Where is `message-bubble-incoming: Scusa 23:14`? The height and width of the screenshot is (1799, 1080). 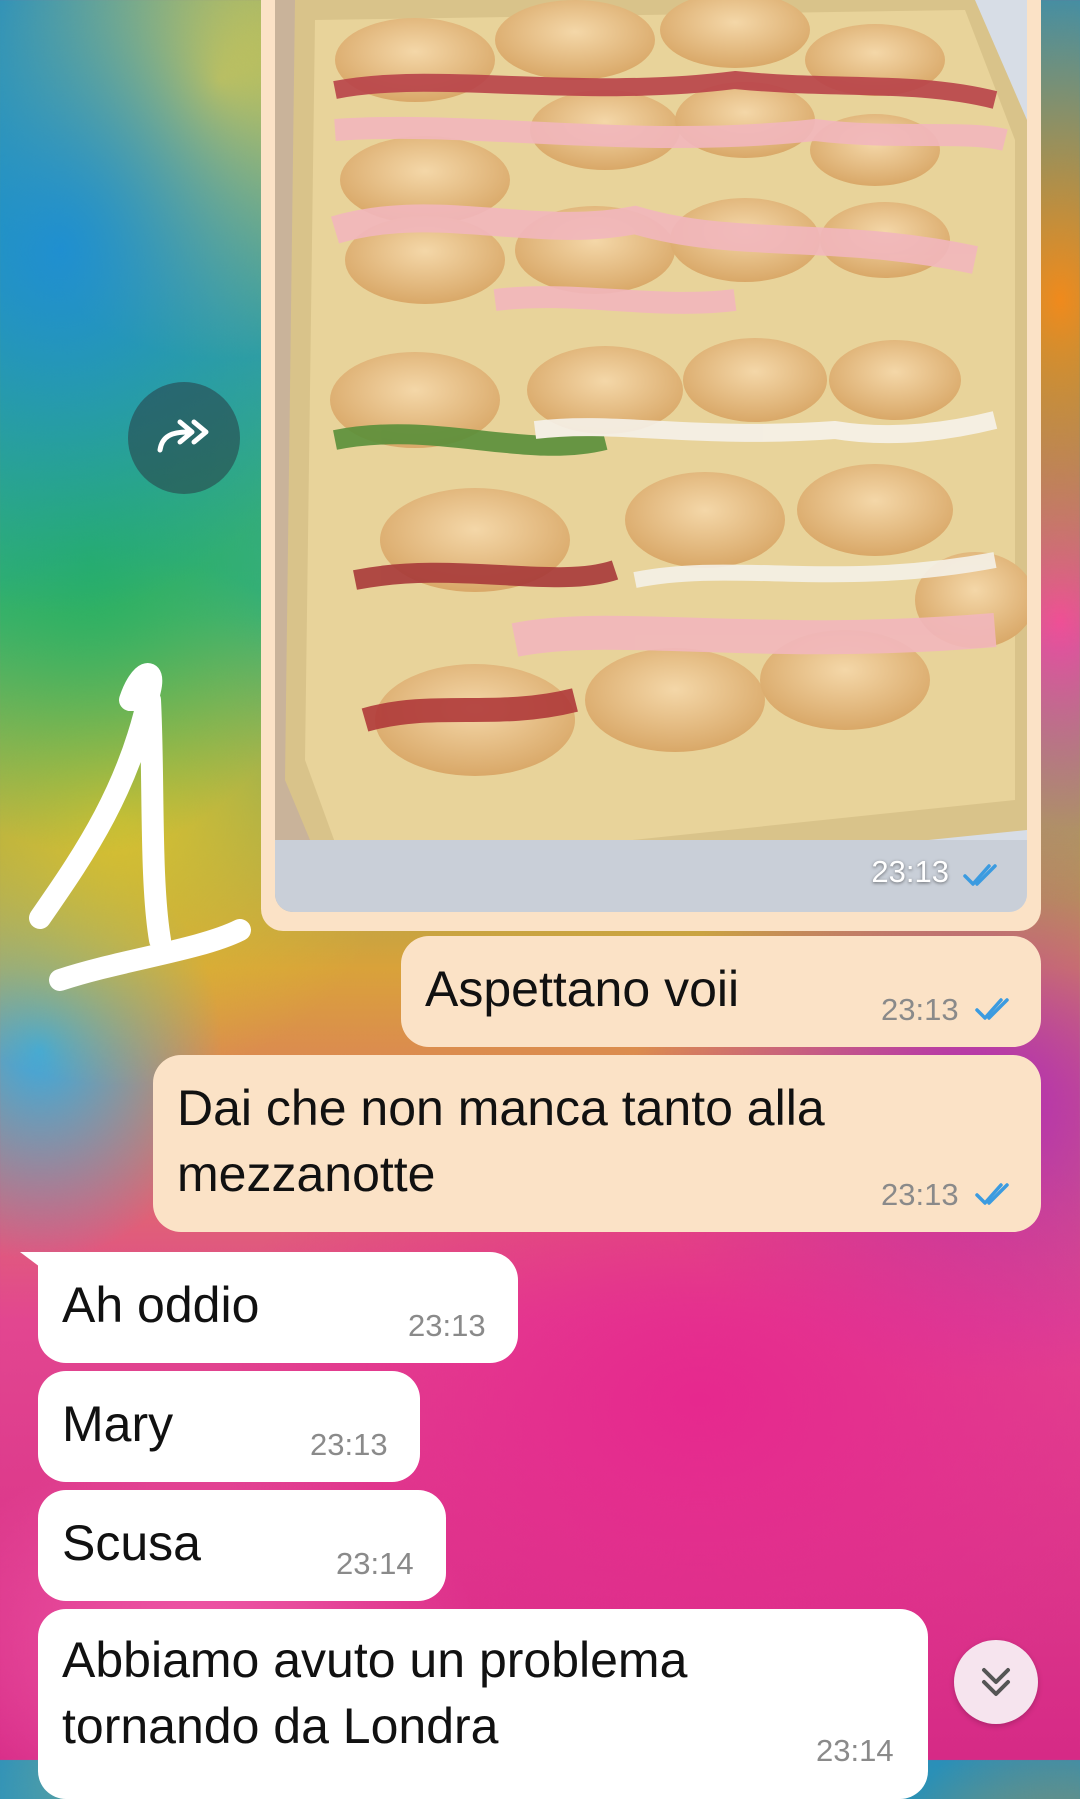 message-bubble-incoming: Scusa 23:14 is located at coordinates (242, 1545).